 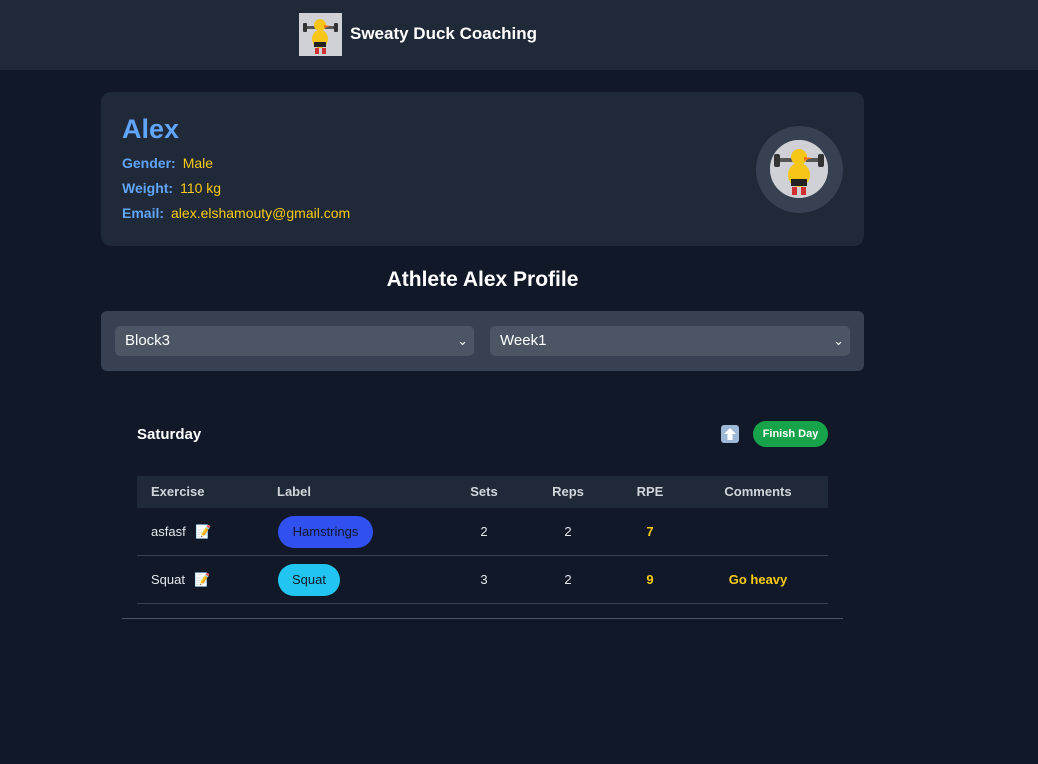 What do you see at coordinates (758, 579) in the screenshot?
I see `comment-value: Go heavy` at bounding box center [758, 579].